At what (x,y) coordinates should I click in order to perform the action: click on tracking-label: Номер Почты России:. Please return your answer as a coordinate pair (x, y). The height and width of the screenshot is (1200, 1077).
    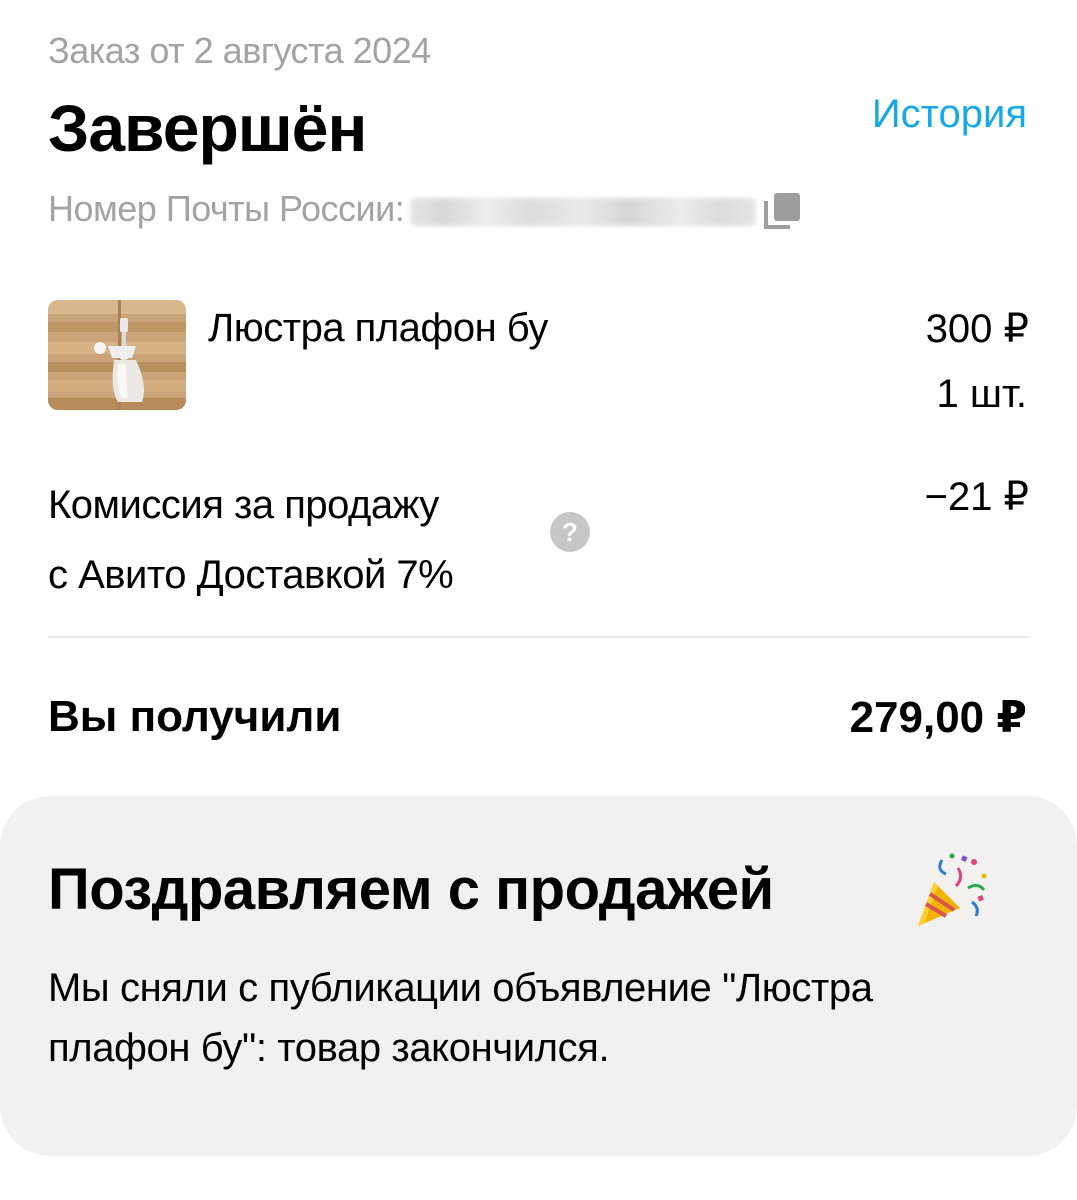
    Looking at the image, I should click on (226, 208).